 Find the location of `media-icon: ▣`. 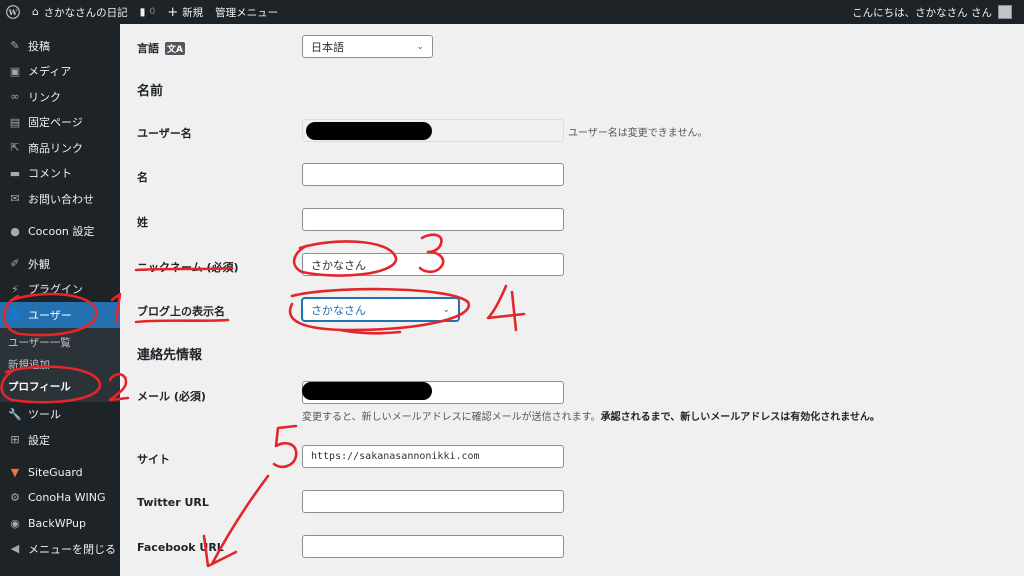

media-icon: ▣ is located at coordinates (15, 71).